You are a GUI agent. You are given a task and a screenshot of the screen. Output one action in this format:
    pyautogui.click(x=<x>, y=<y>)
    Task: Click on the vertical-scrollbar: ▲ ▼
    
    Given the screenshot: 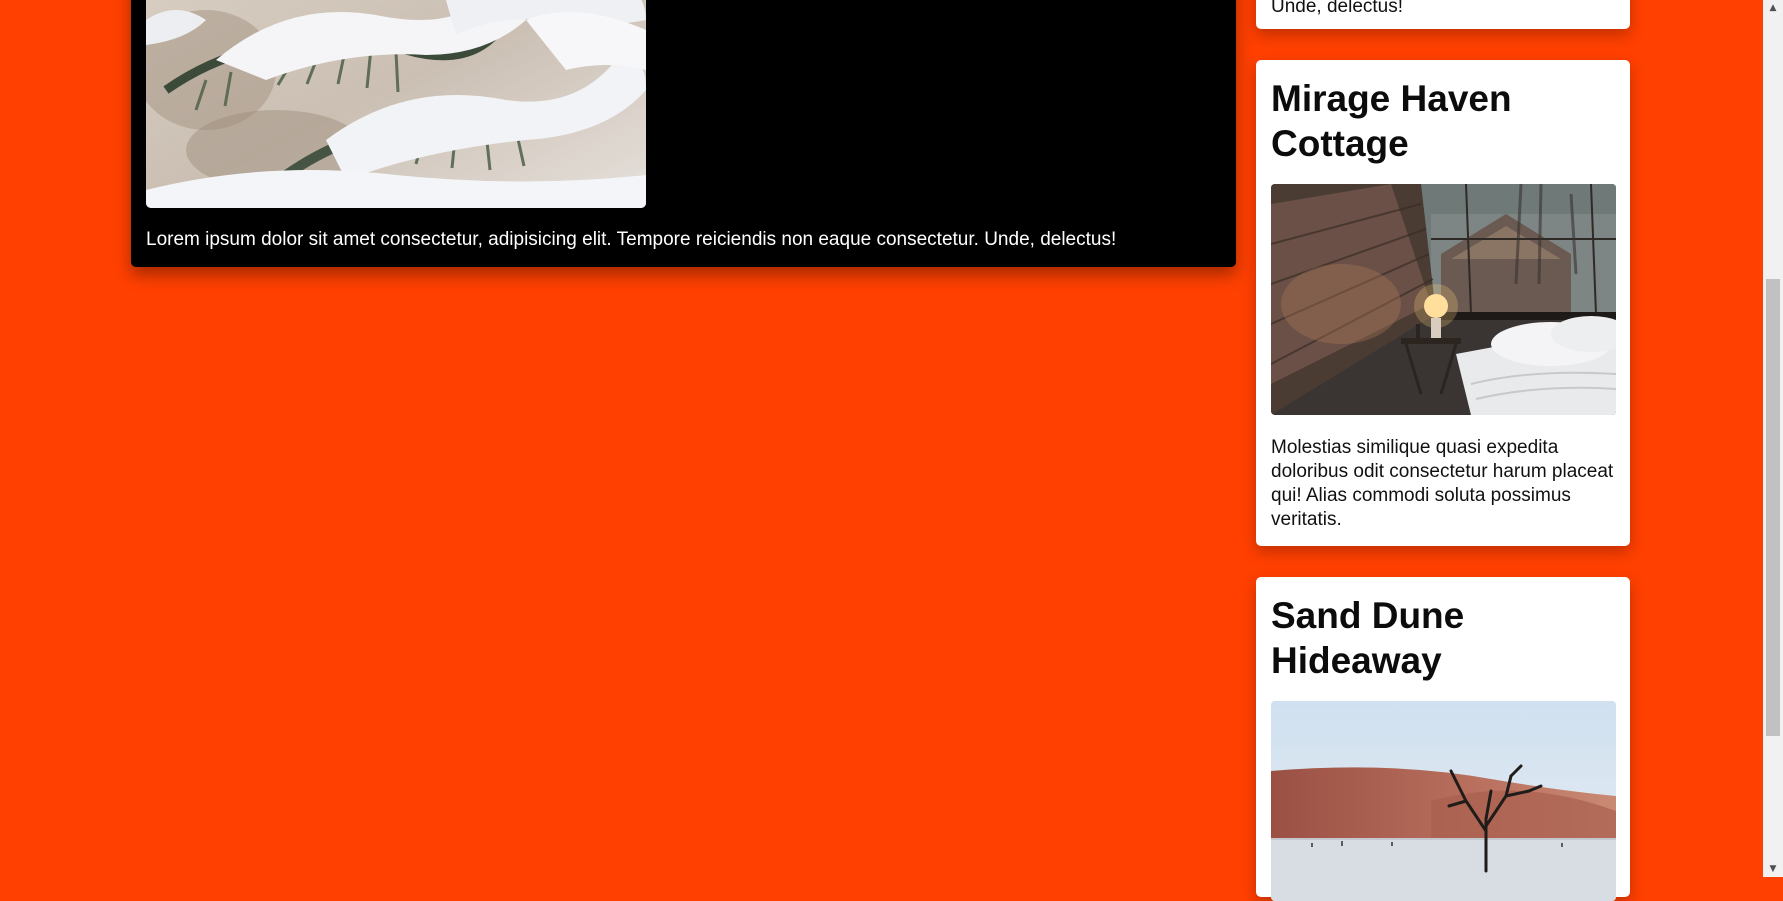 What is the action you would take?
    pyautogui.click(x=1773, y=438)
    